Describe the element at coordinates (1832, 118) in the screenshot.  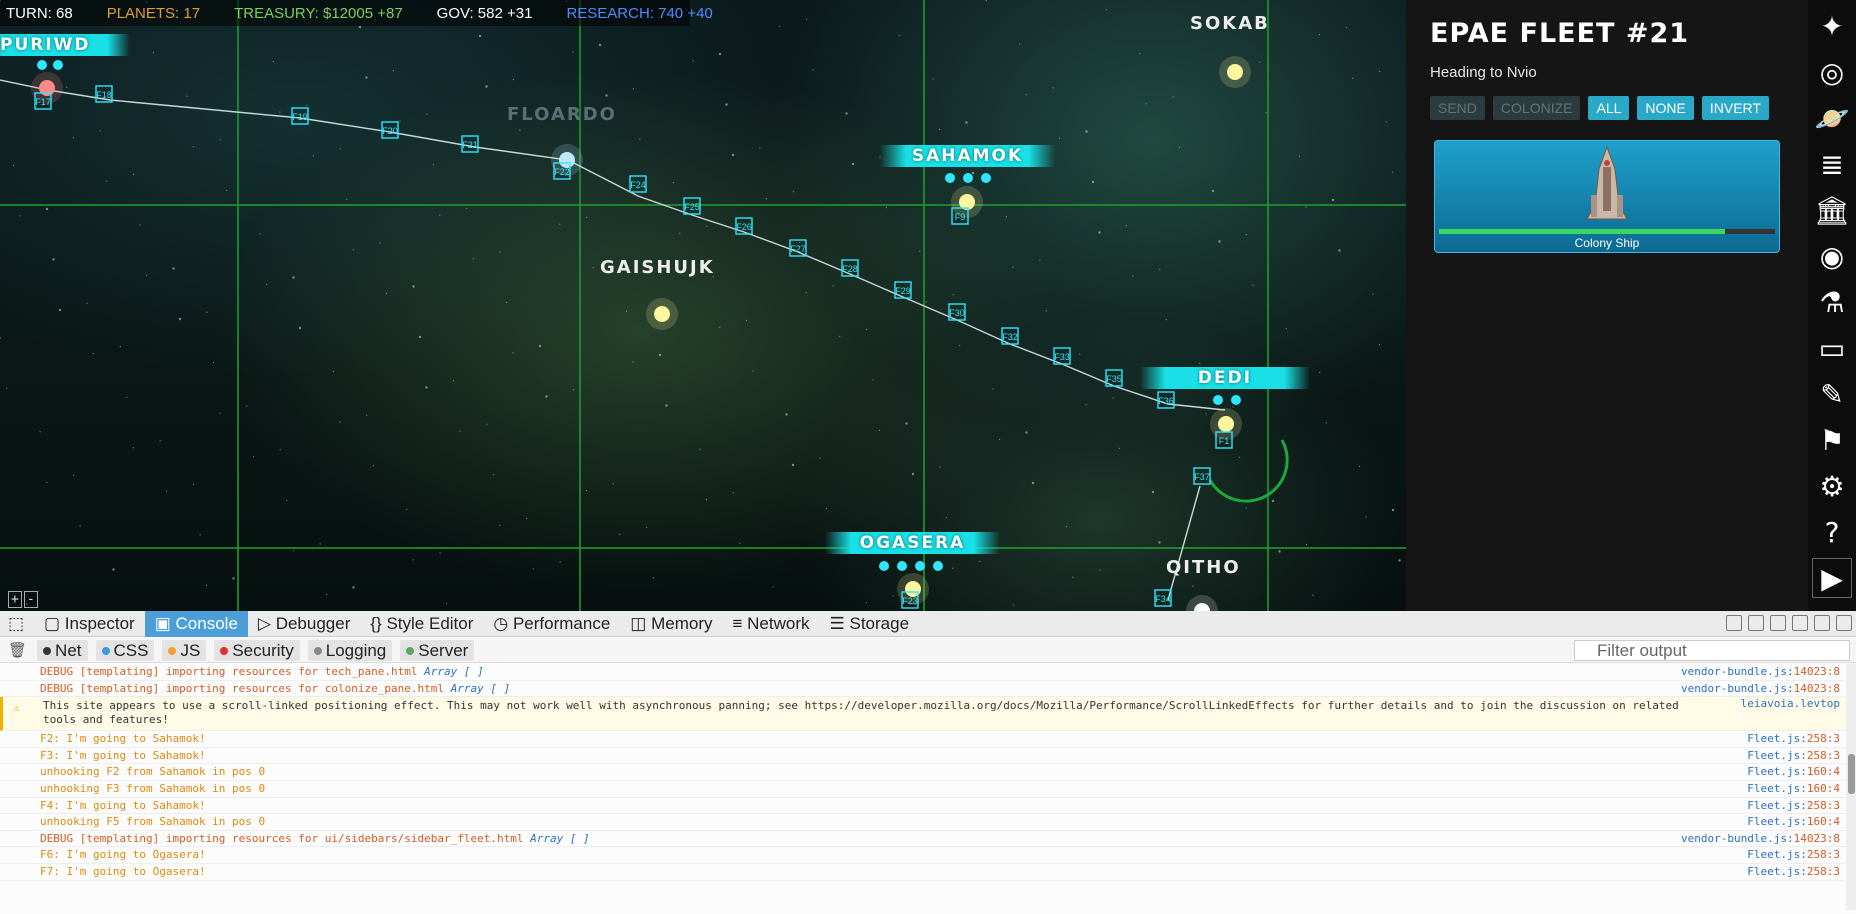
I see `planet-icon: 🪐` at that location.